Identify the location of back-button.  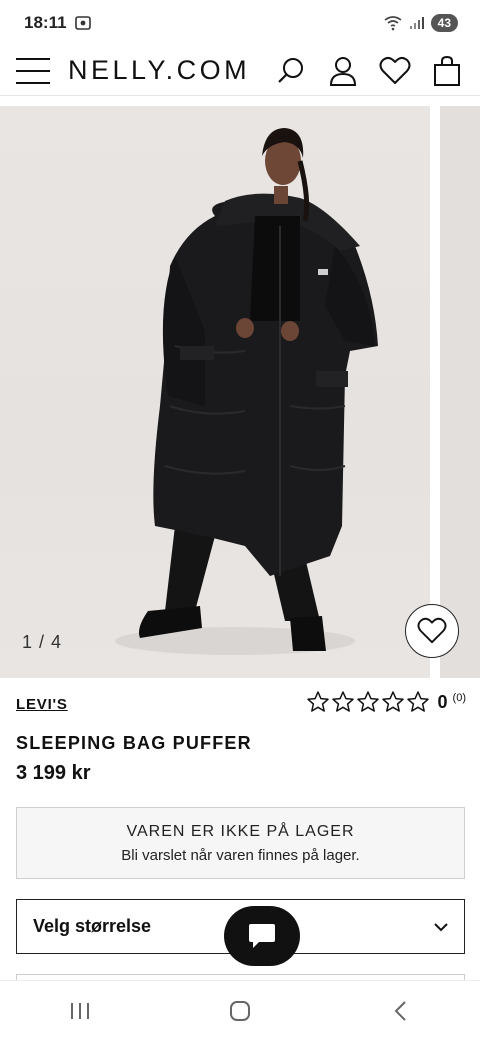
(400, 1011).